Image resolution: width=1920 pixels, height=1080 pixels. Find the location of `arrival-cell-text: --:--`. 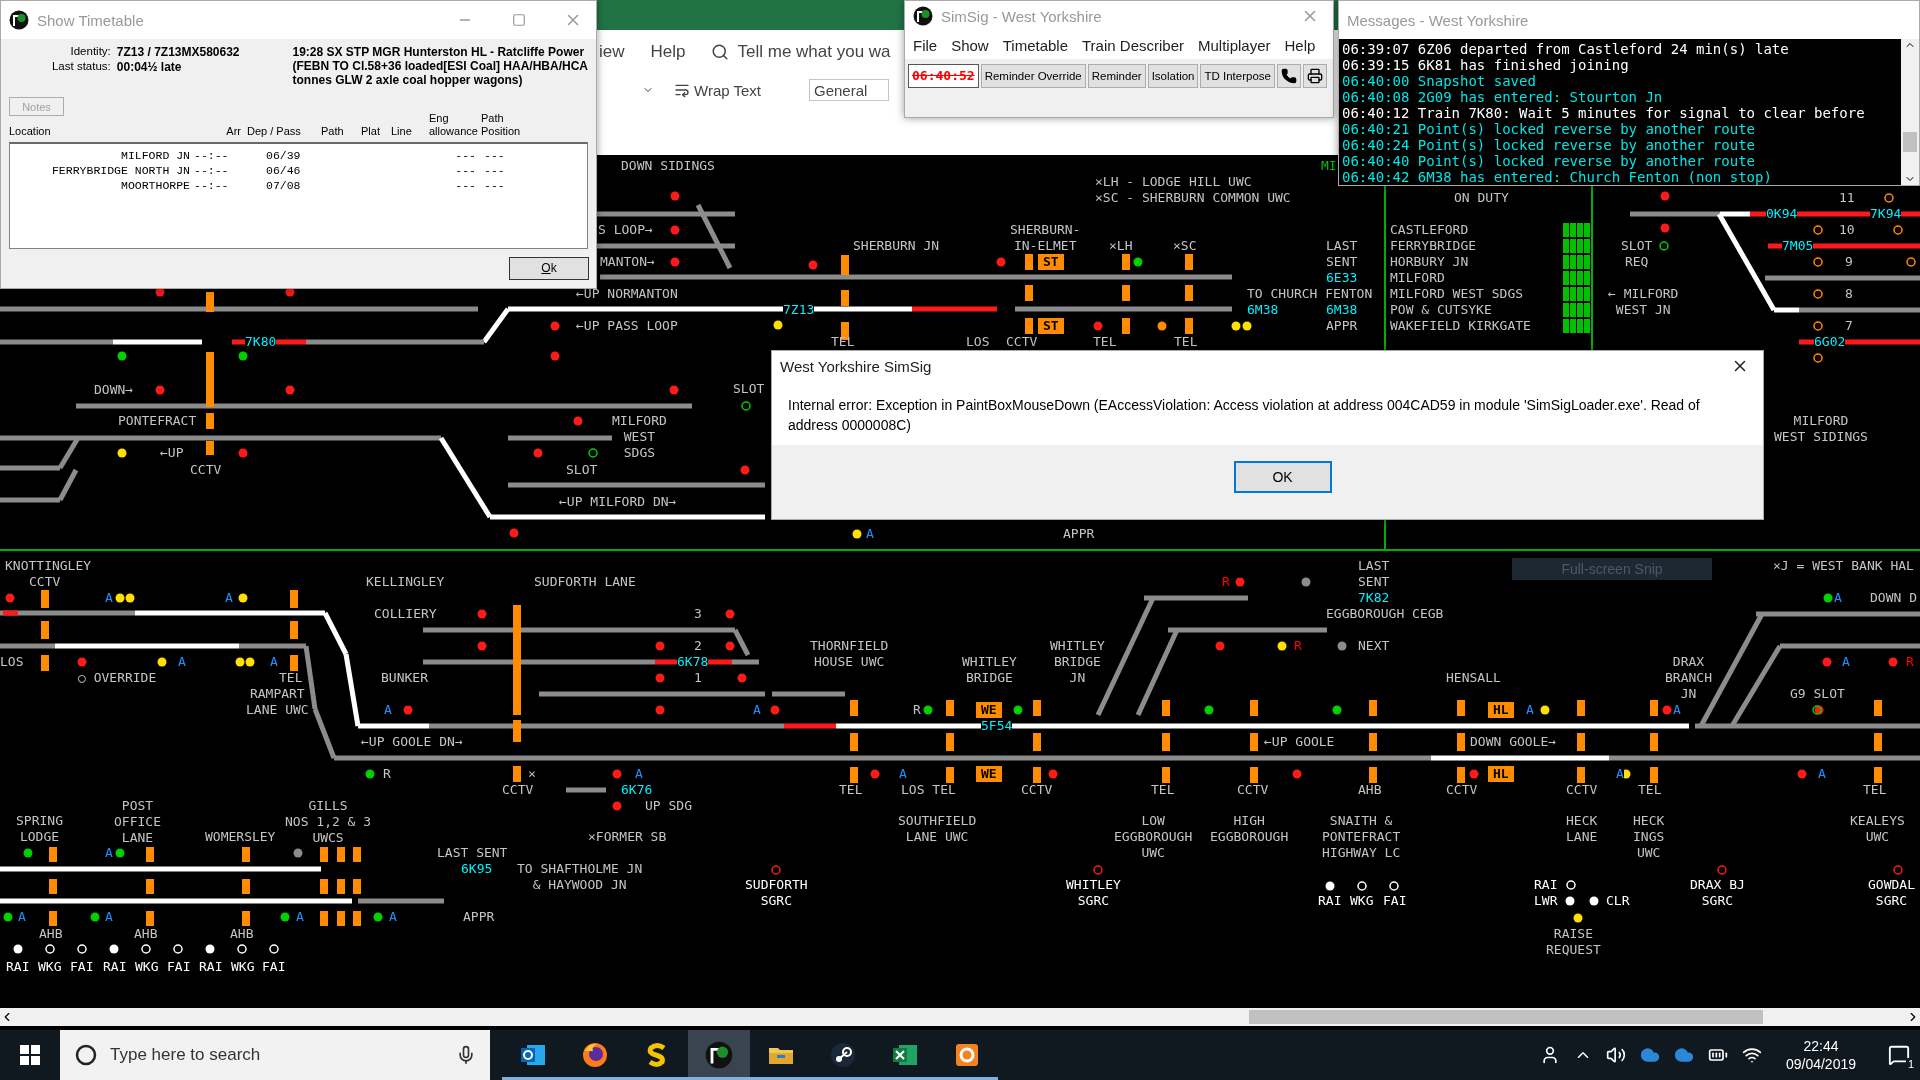

arrival-cell-text: --:-- is located at coordinates (211, 170).